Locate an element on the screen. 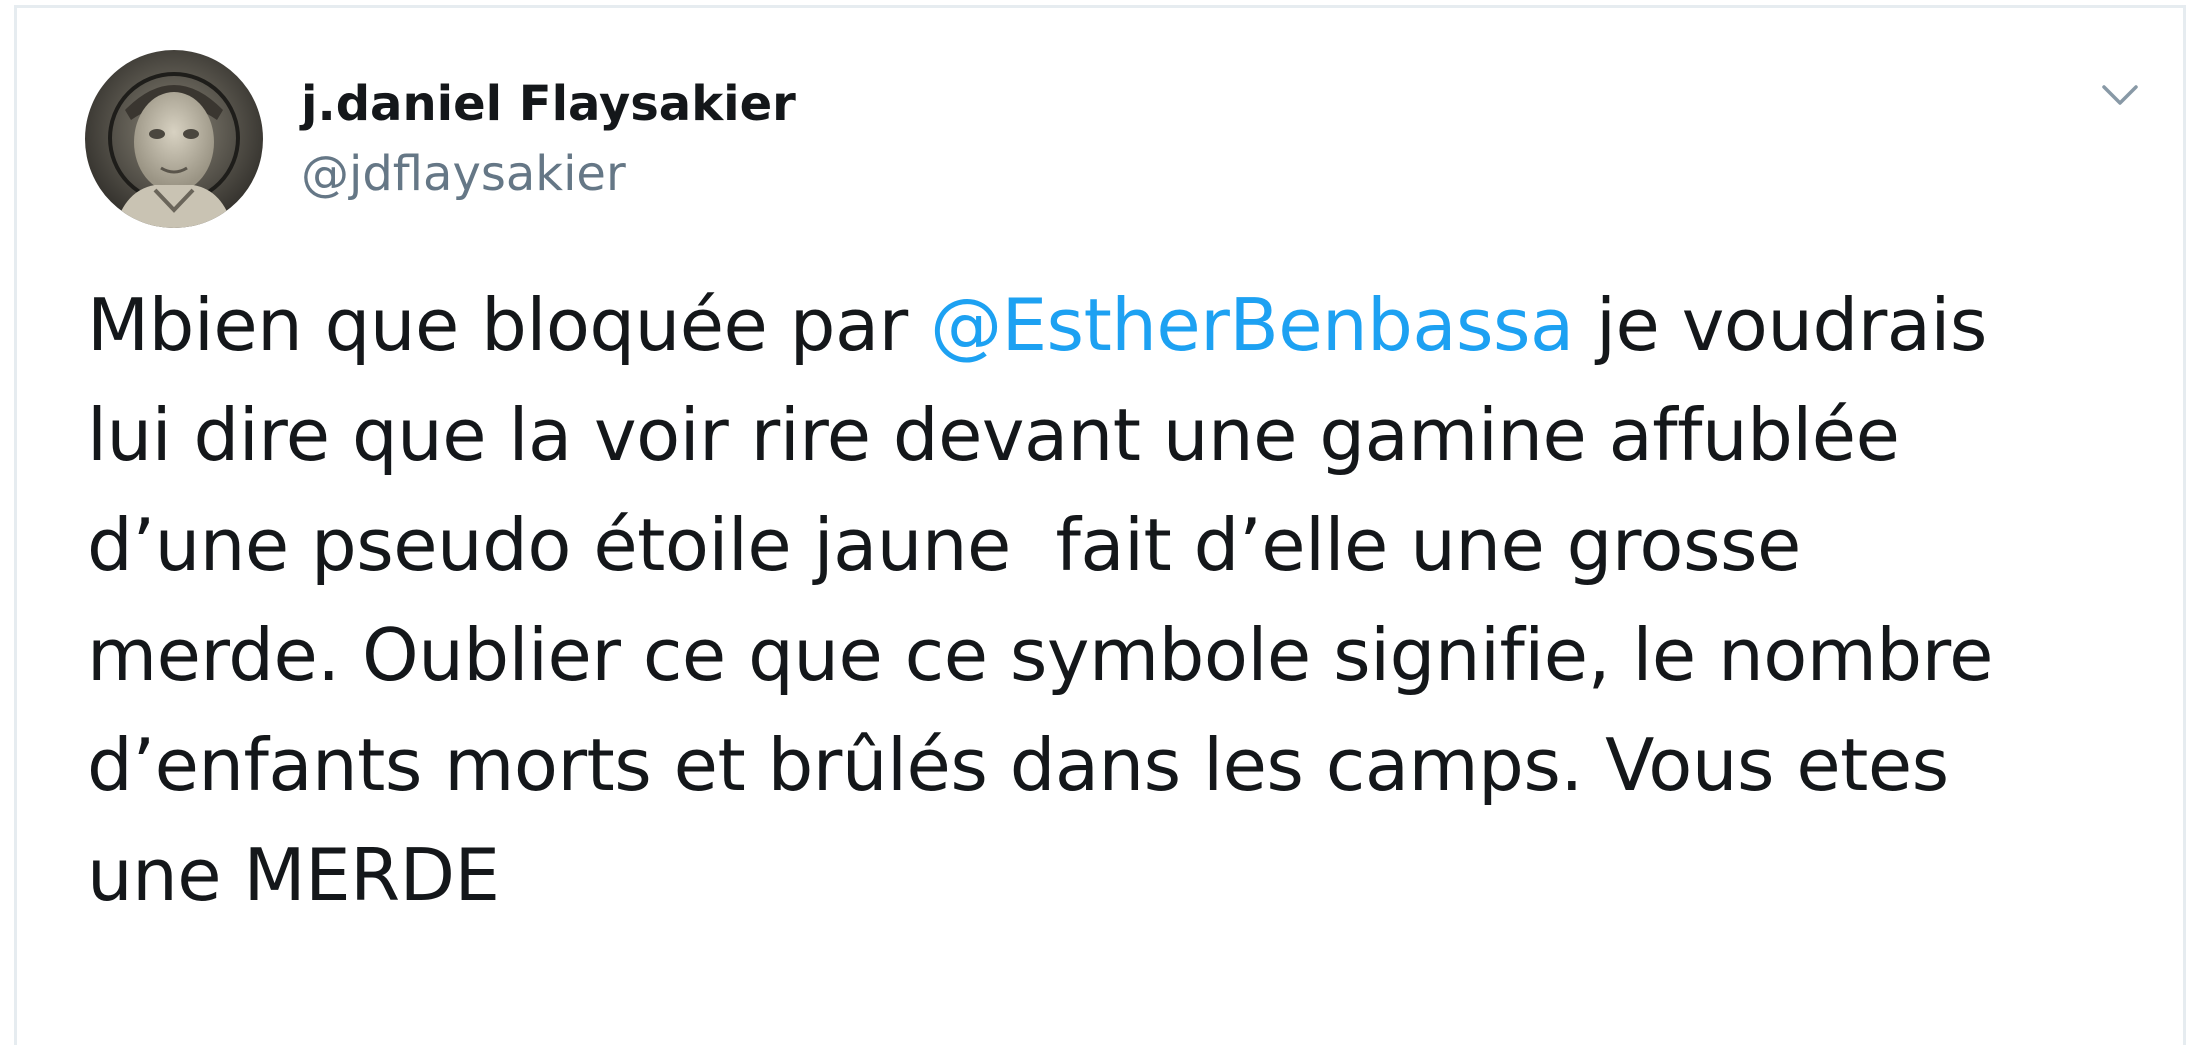 The image size is (2200, 1045). avatar-photo is located at coordinates (174, 139).